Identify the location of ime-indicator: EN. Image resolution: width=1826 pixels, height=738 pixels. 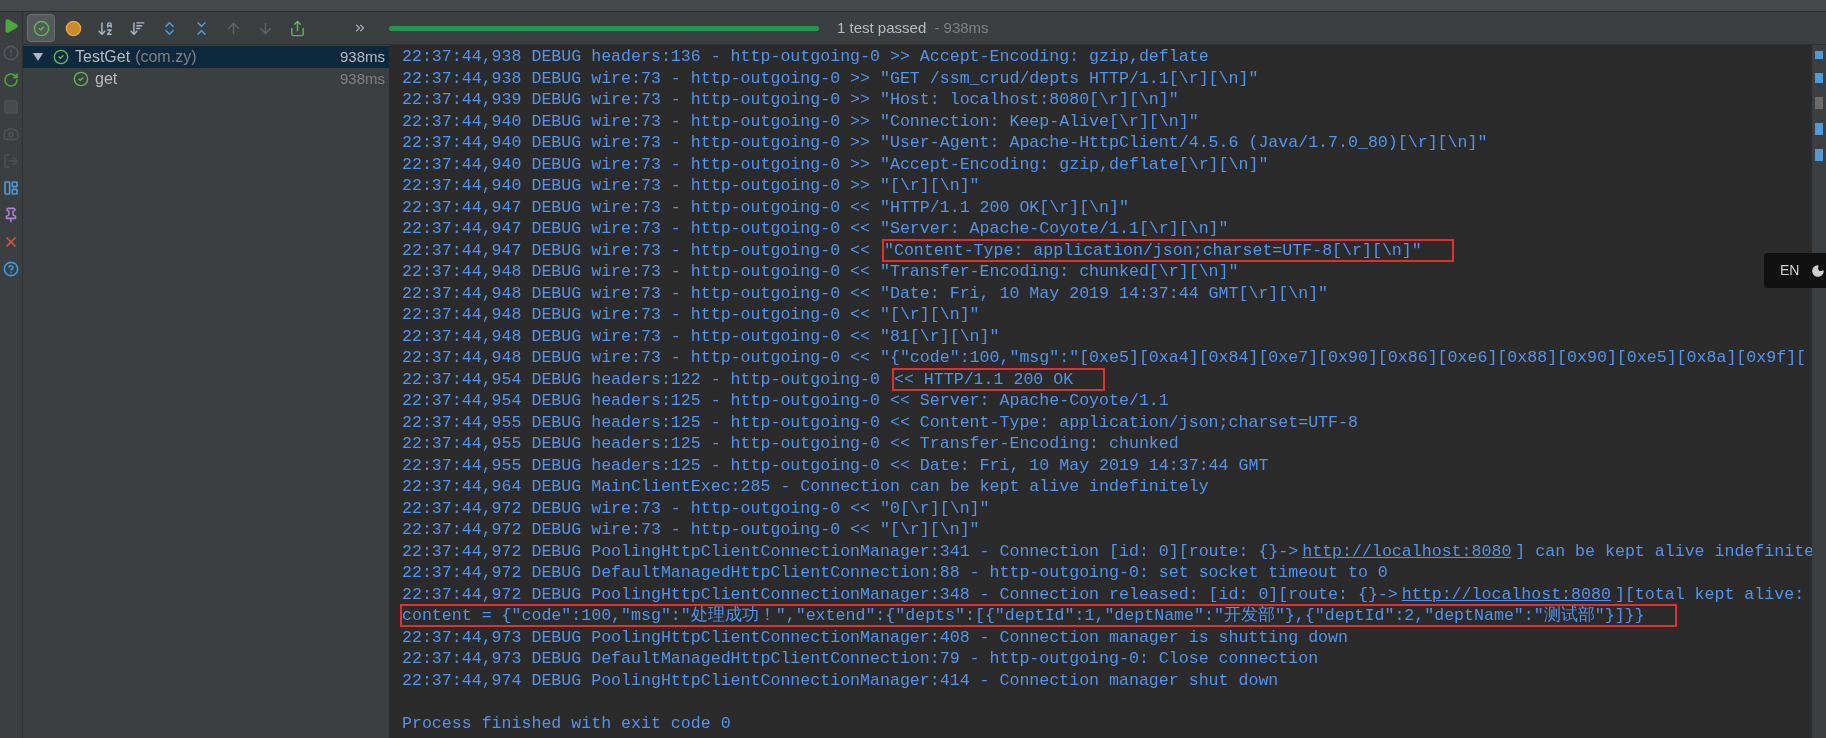
(1795, 270).